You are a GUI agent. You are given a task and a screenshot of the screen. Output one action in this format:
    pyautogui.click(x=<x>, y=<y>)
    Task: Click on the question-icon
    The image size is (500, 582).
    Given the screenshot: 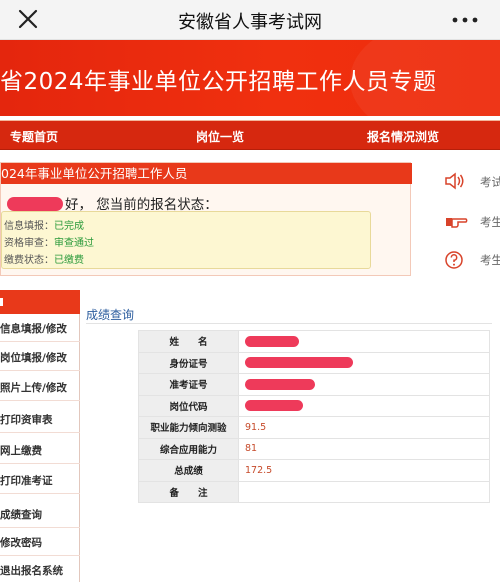 What is the action you would take?
    pyautogui.click(x=454, y=260)
    